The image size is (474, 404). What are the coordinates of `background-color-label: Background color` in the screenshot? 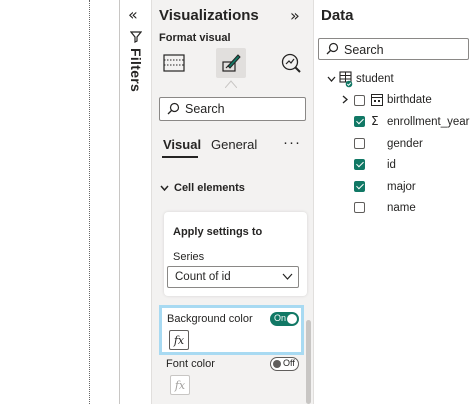 It's located at (210, 319).